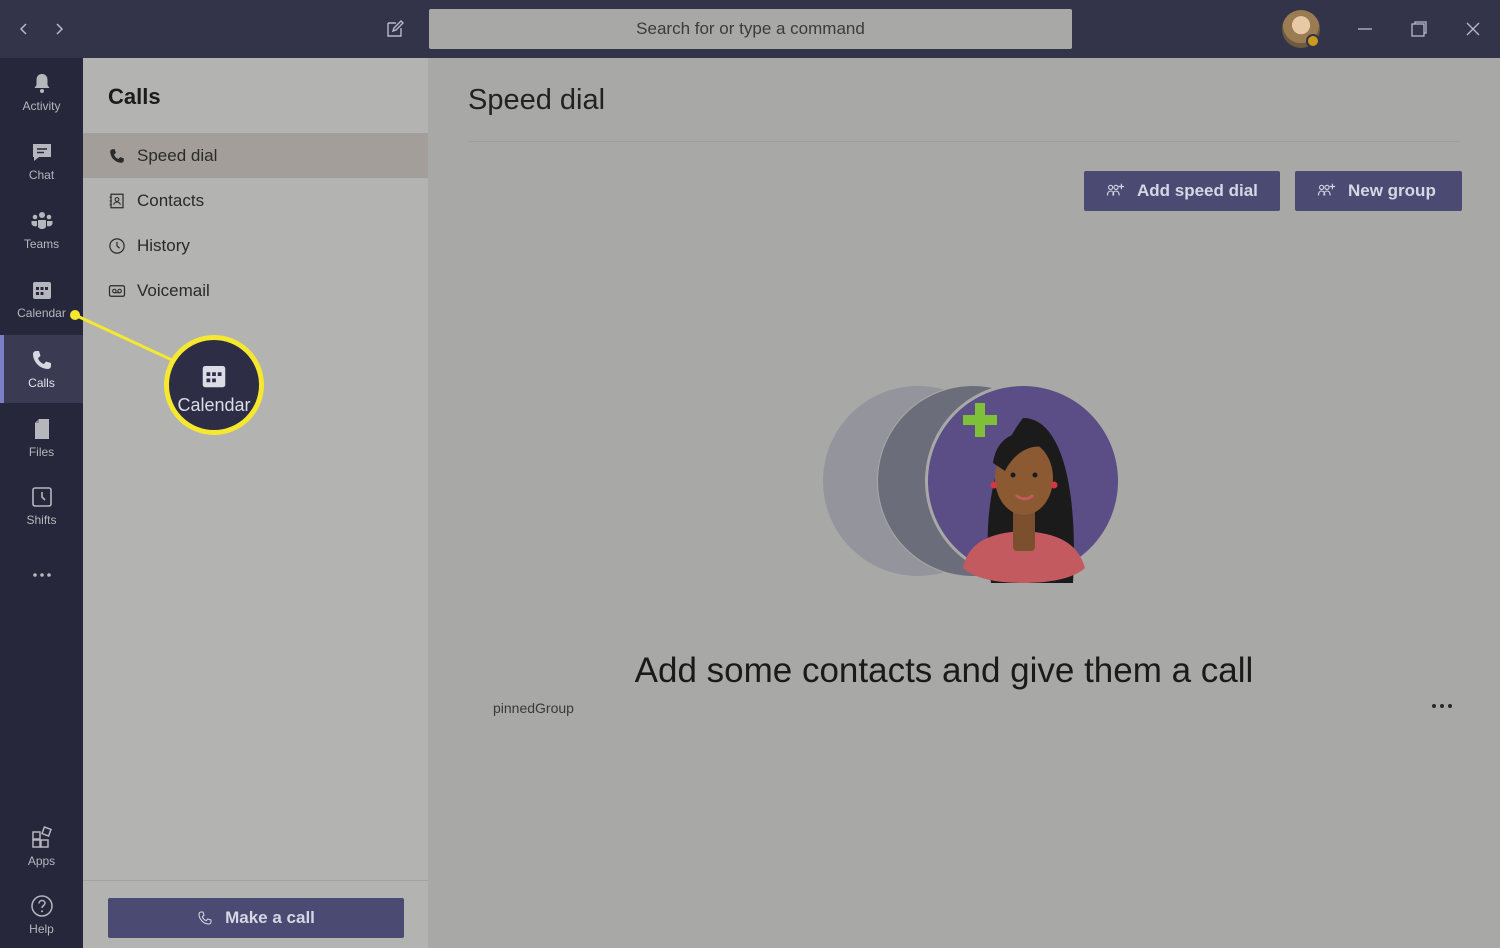 The image size is (1500, 948). I want to click on apps-icon, so click(41, 837).